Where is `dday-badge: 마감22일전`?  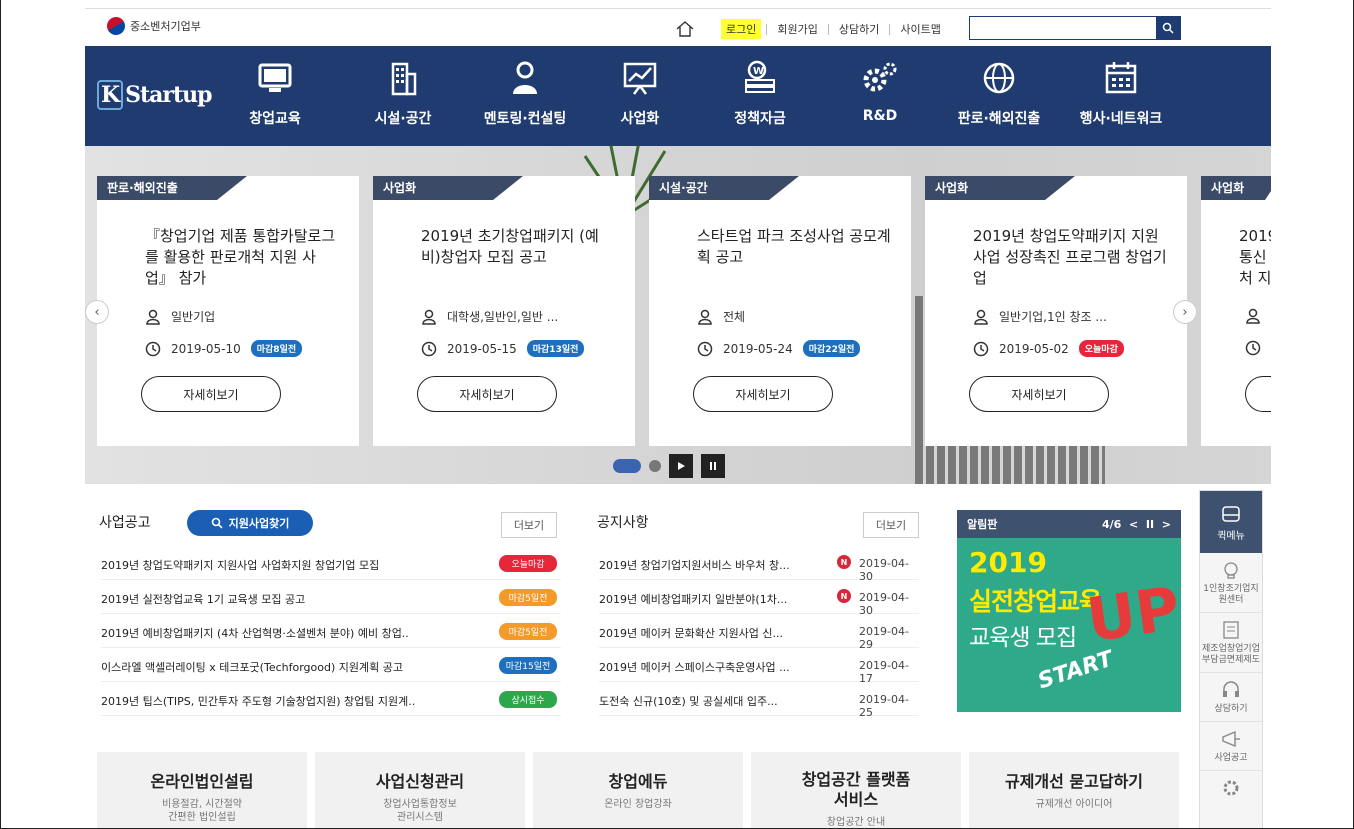 dday-badge: 마감22일전 is located at coordinates (831, 348).